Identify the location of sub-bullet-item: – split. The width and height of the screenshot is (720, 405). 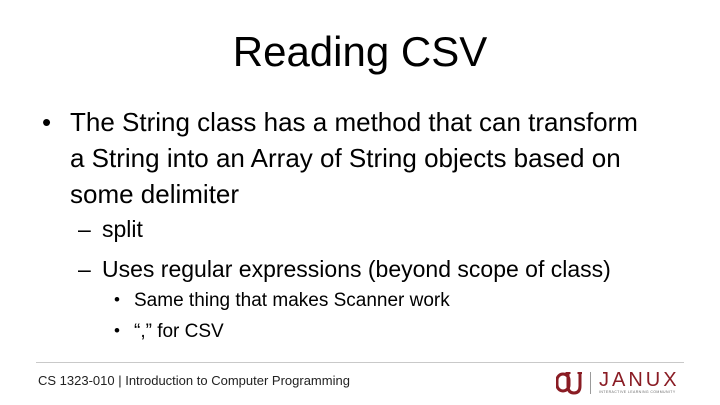
(110, 229).